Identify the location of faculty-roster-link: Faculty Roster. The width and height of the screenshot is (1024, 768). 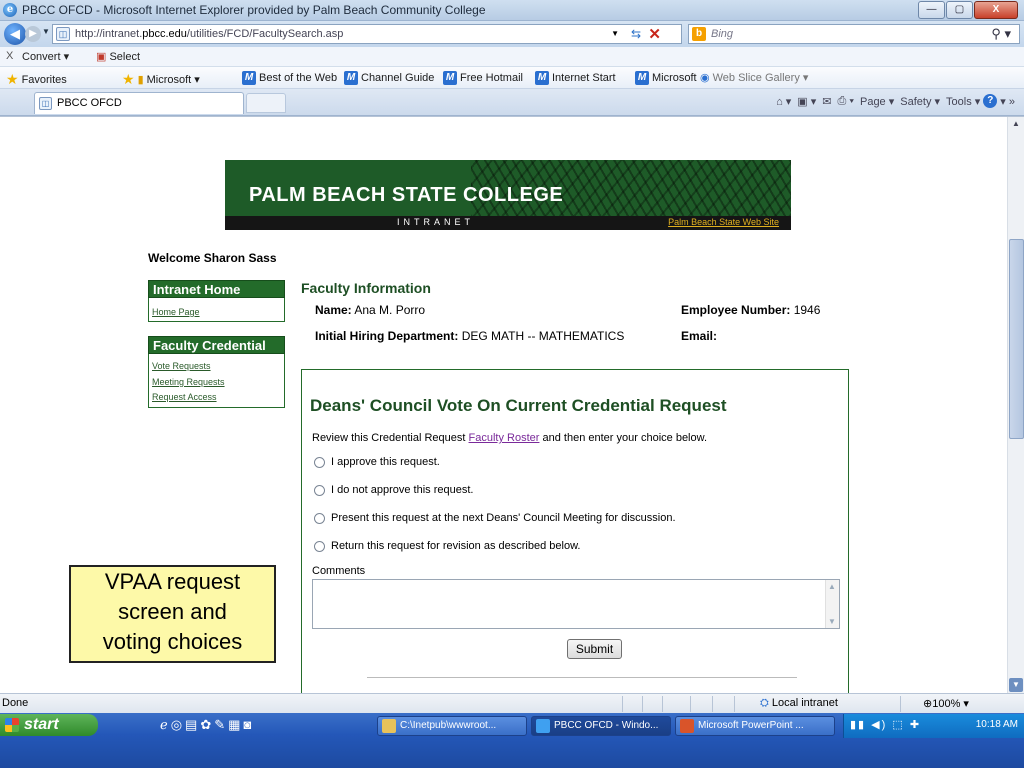
(504, 438).